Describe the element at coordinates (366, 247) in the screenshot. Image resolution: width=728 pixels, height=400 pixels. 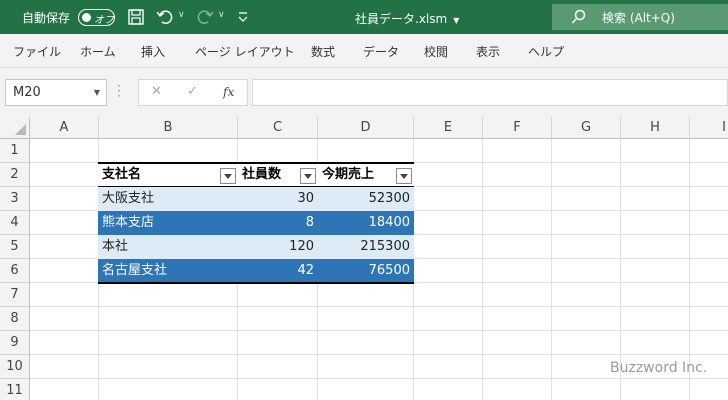
I see `table-cell: 215300` at that location.